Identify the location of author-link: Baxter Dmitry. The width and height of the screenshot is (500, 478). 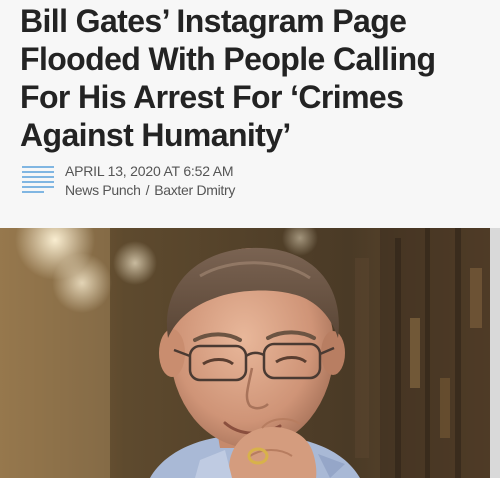
(194, 190).